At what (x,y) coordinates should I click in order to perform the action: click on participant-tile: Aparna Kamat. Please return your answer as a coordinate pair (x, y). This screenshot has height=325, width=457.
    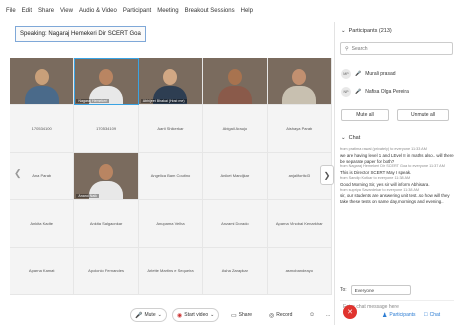
    Looking at the image, I should click on (42, 271).